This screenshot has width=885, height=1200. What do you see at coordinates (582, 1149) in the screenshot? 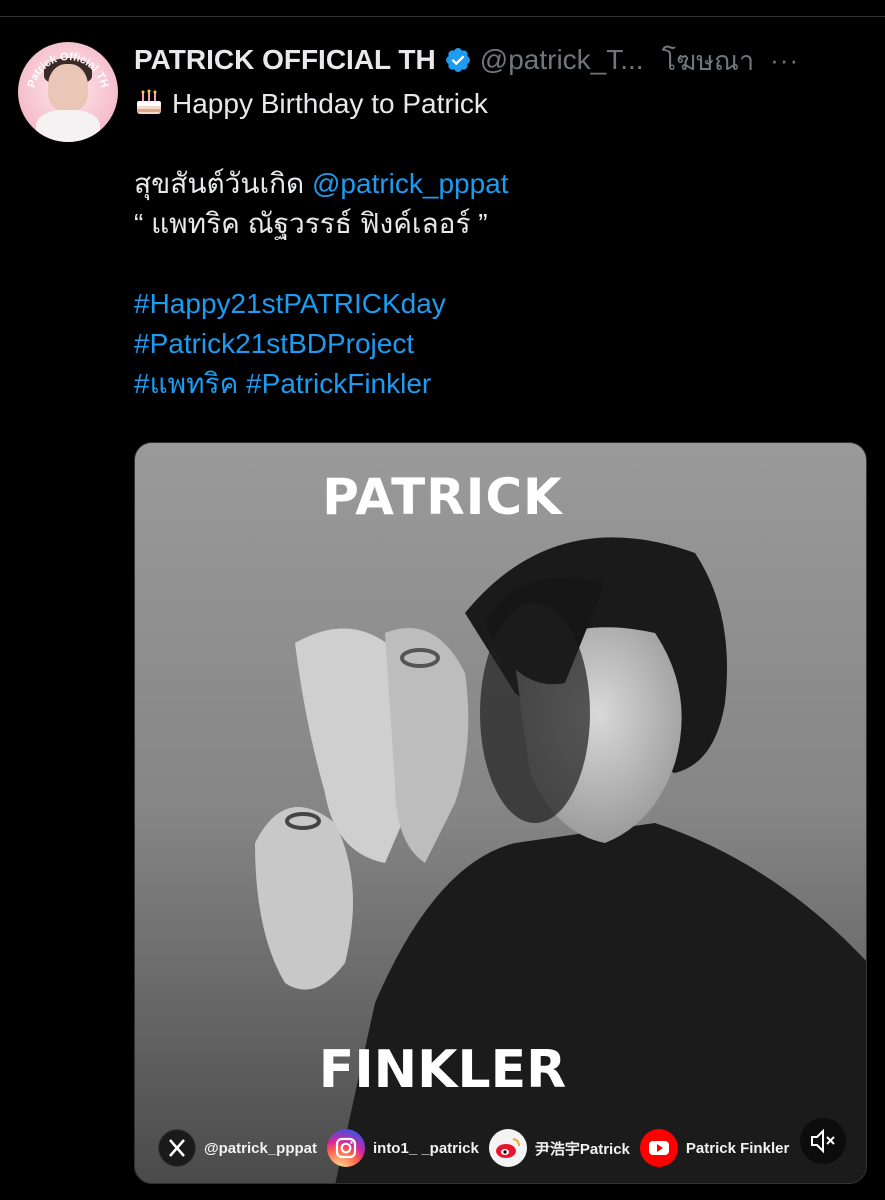
I see `social-weibo-label: 尹浩宇Patrick` at bounding box center [582, 1149].